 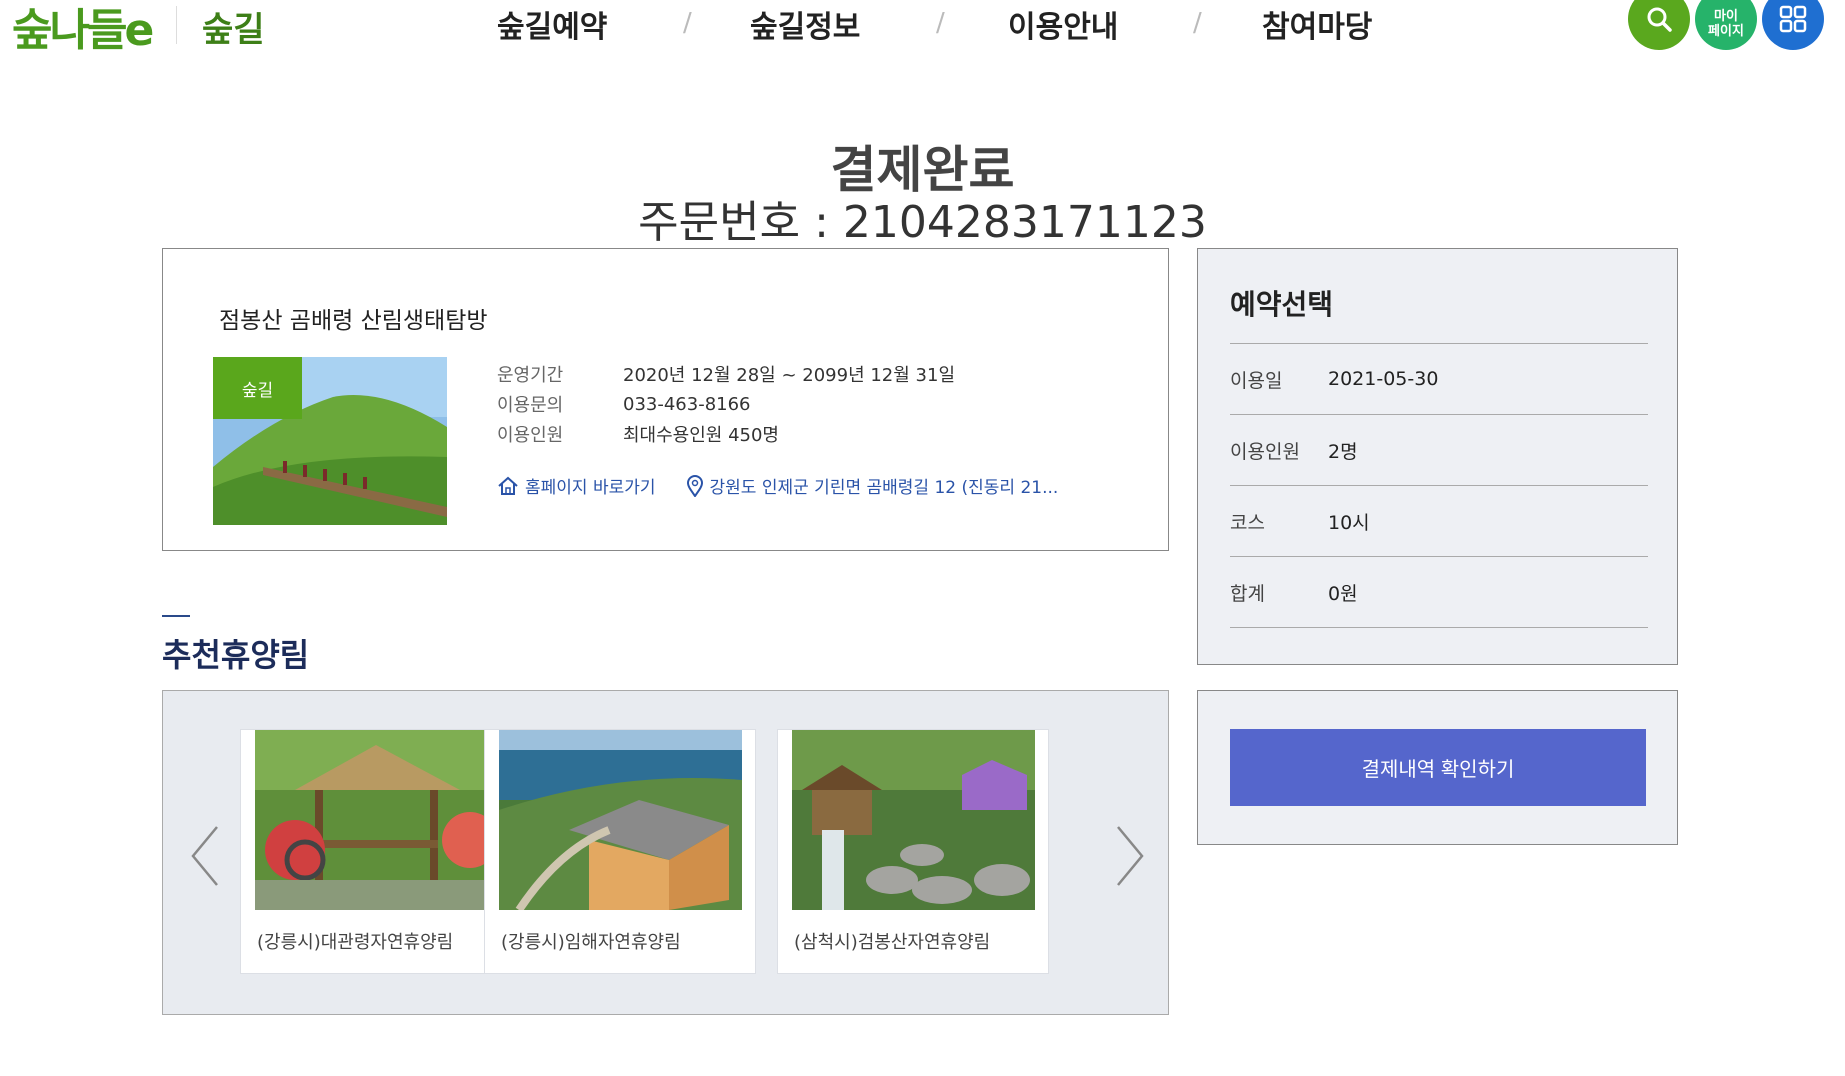 I want to click on section-name: 숲길, so click(x=233, y=26).